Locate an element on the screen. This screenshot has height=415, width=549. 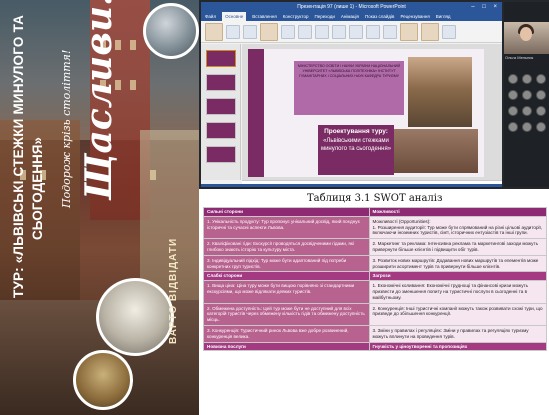
paste-icon is located at coordinates (214, 31).